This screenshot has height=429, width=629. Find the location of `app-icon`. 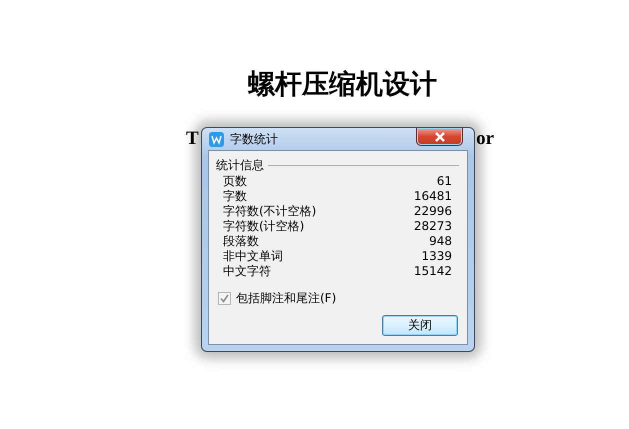

app-icon is located at coordinates (216, 139).